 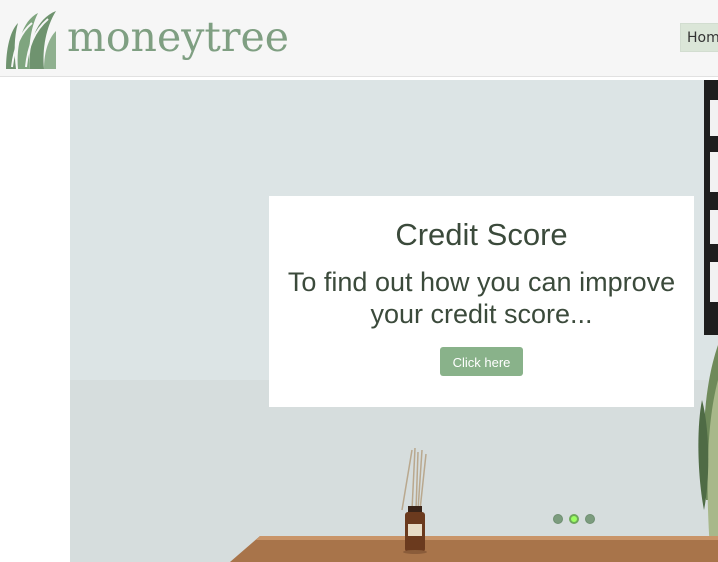 I want to click on click-here-button: Click here, so click(x=481, y=361).